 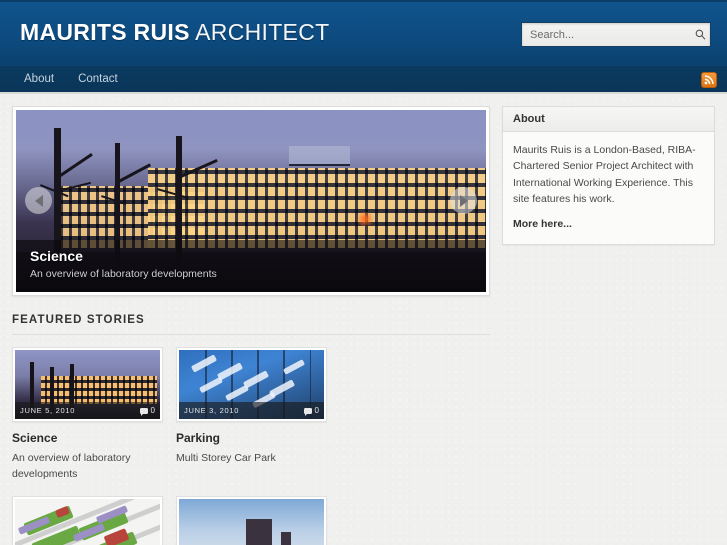 What do you see at coordinates (251, 384) in the screenshot?
I see `story-thumbnail: JUNE 3, 2010 0` at bounding box center [251, 384].